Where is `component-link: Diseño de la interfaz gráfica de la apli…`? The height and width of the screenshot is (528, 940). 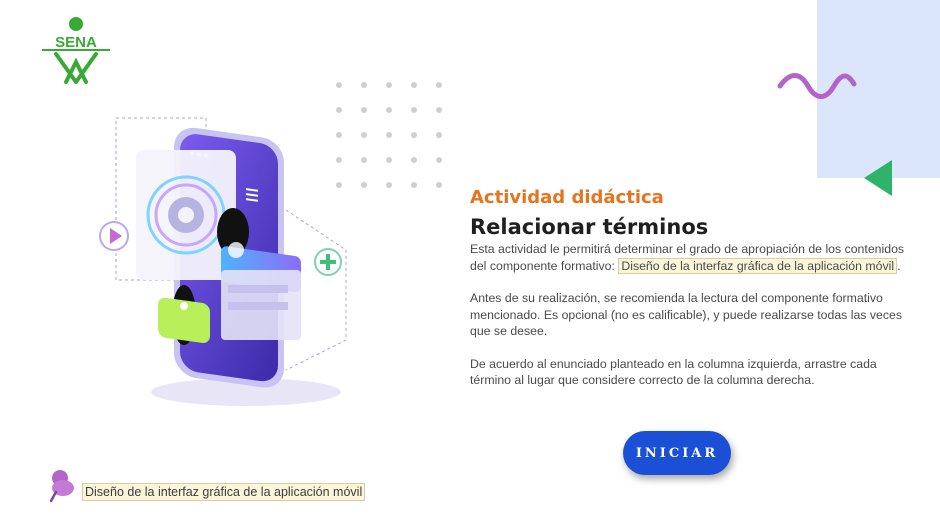
component-link: Diseño de la interfaz gráfica de la apli… is located at coordinates (224, 492).